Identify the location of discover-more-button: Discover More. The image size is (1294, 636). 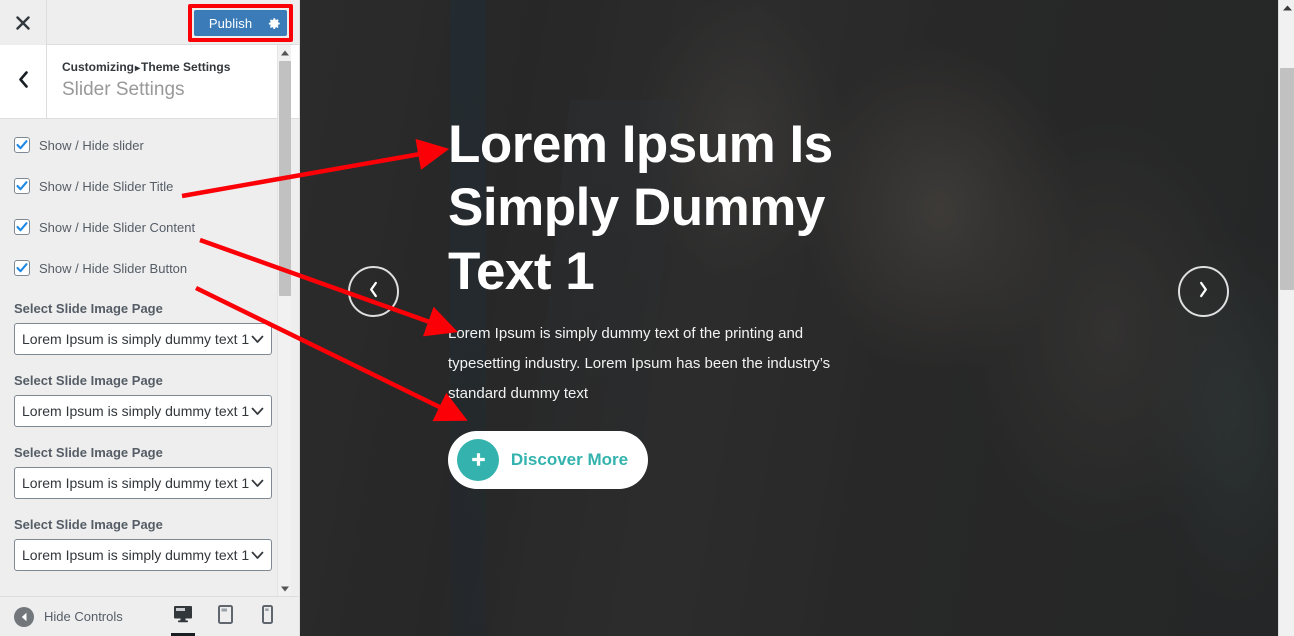
(548, 459).